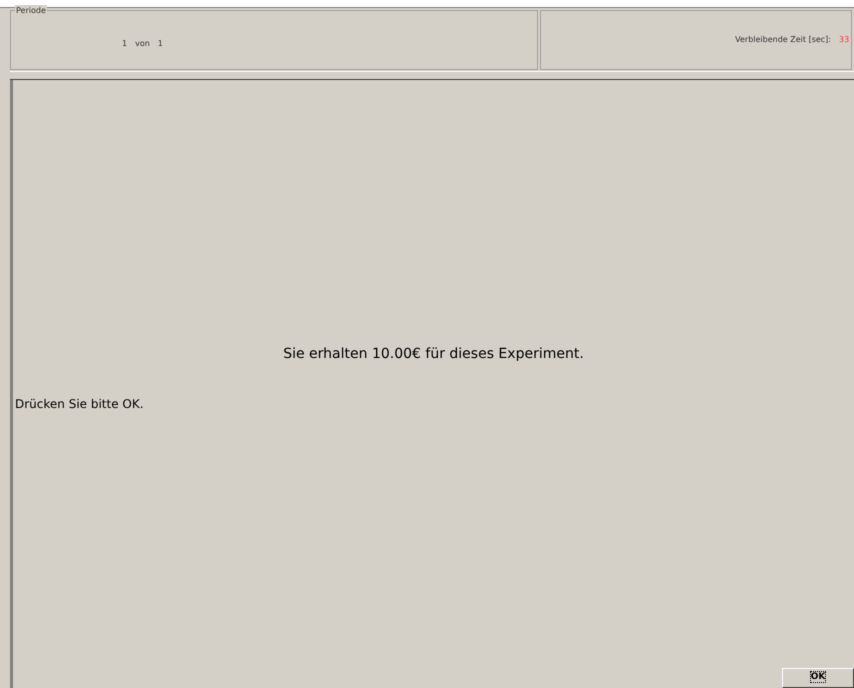 This screenshot has width=854, height=688. Describe the element at coordinates (844, 40) in the screenshot. I see `timer-value: 33` at that location.